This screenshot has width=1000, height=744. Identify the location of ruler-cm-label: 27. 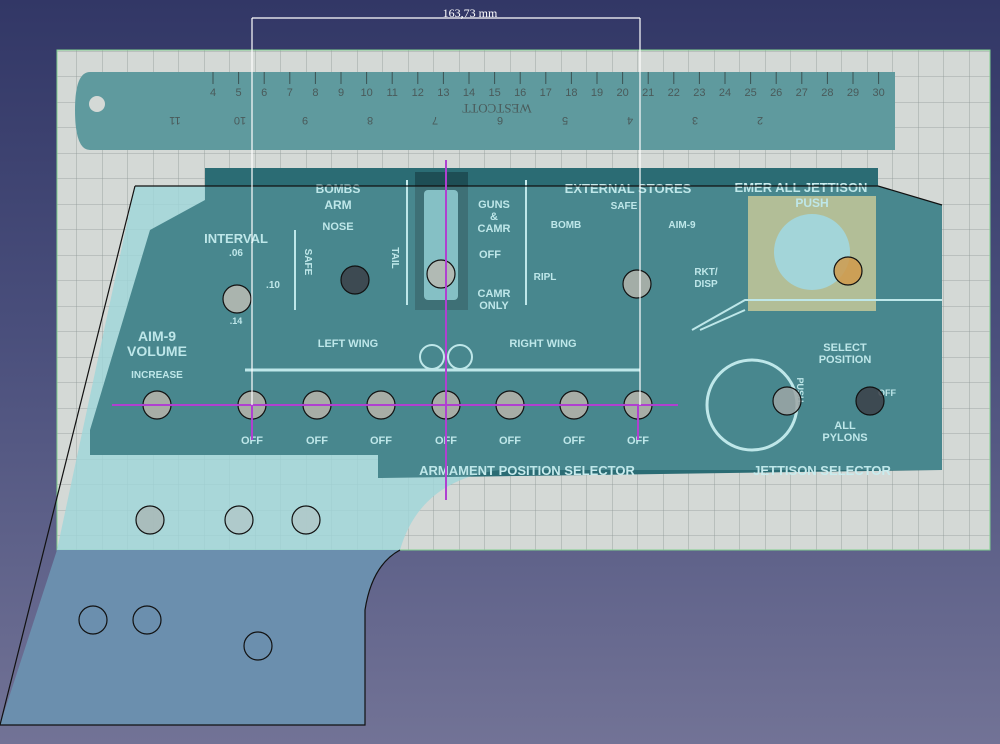
(802, 93).